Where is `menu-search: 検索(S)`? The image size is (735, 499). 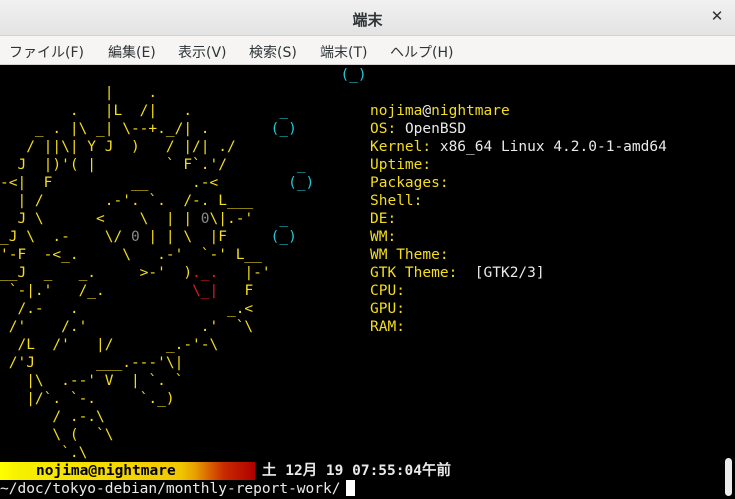
menu-search: 検索(S) is located at coordinates (273, 52).